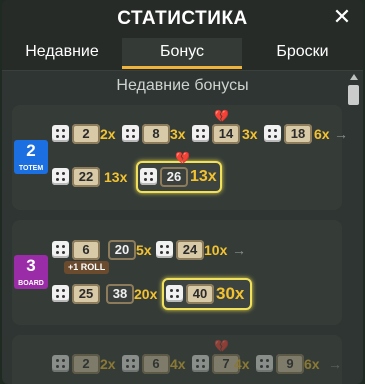  I want to click on roll-number: 20, so click(122, 250).